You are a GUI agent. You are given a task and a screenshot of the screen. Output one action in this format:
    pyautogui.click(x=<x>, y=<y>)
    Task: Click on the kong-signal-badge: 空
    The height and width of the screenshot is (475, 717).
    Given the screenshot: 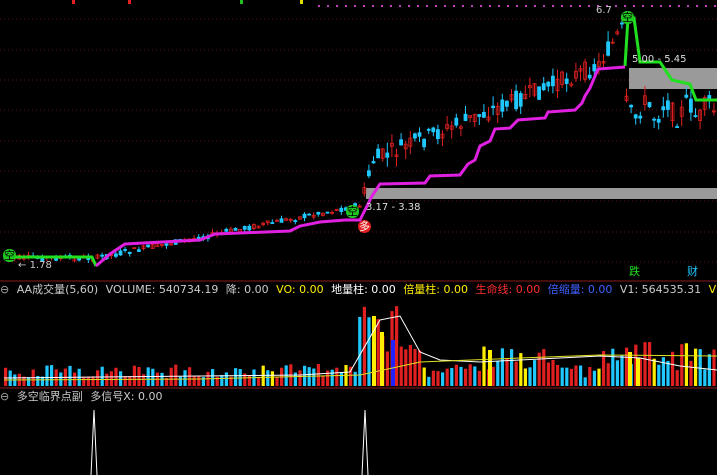 What is the action you would take?
    pyautogui.click(x=9, y=255)
    